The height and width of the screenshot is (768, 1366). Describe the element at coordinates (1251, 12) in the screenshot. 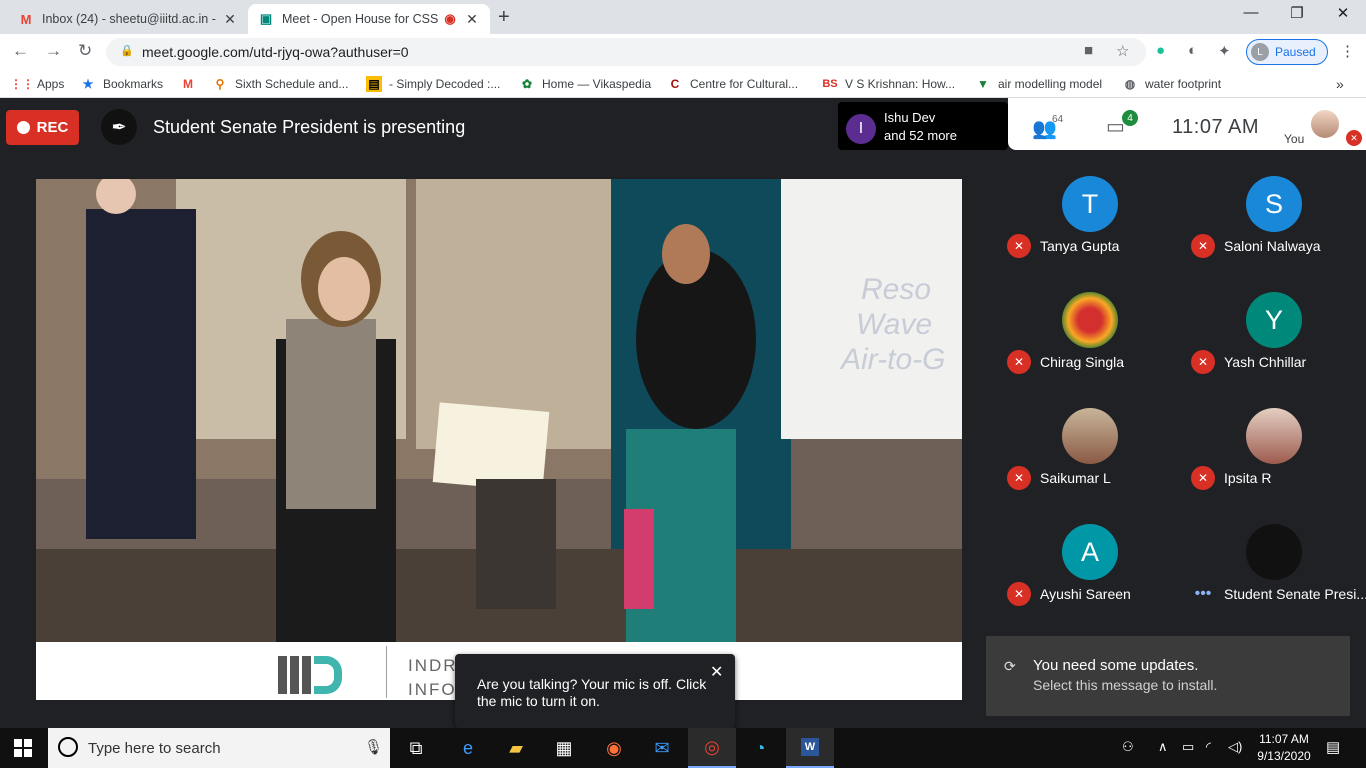

I see `minimize-icon: —` at that location.